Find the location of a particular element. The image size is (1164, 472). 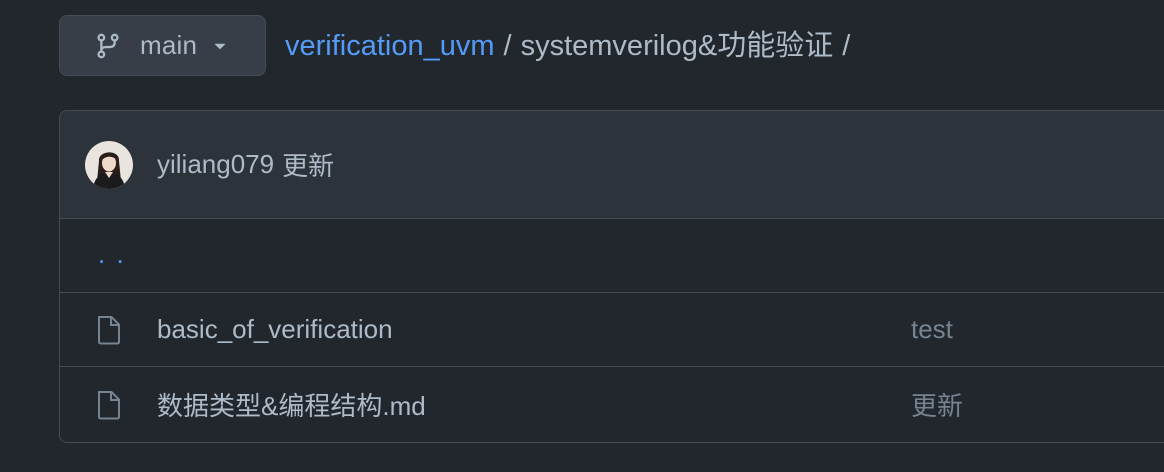

branch-select-button: main is located at coordinates (162, 45).